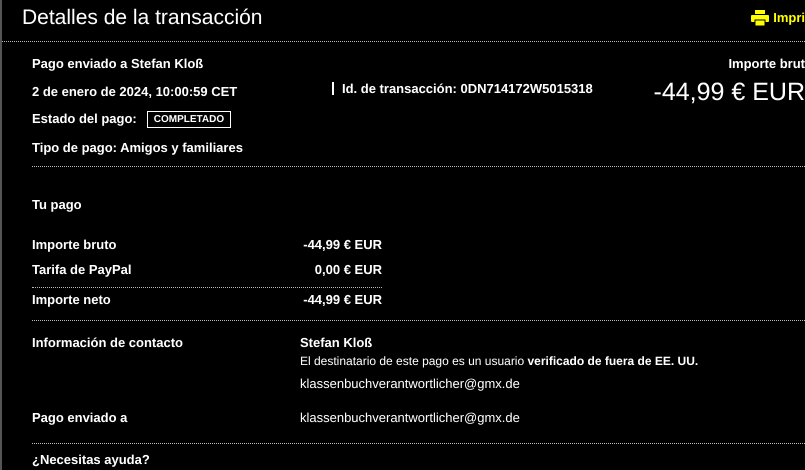  What do you see at coordinates (348, 270) in the screenshot?
I see `row-value: 0,00 € EUR` at bounding box center [348, 270].